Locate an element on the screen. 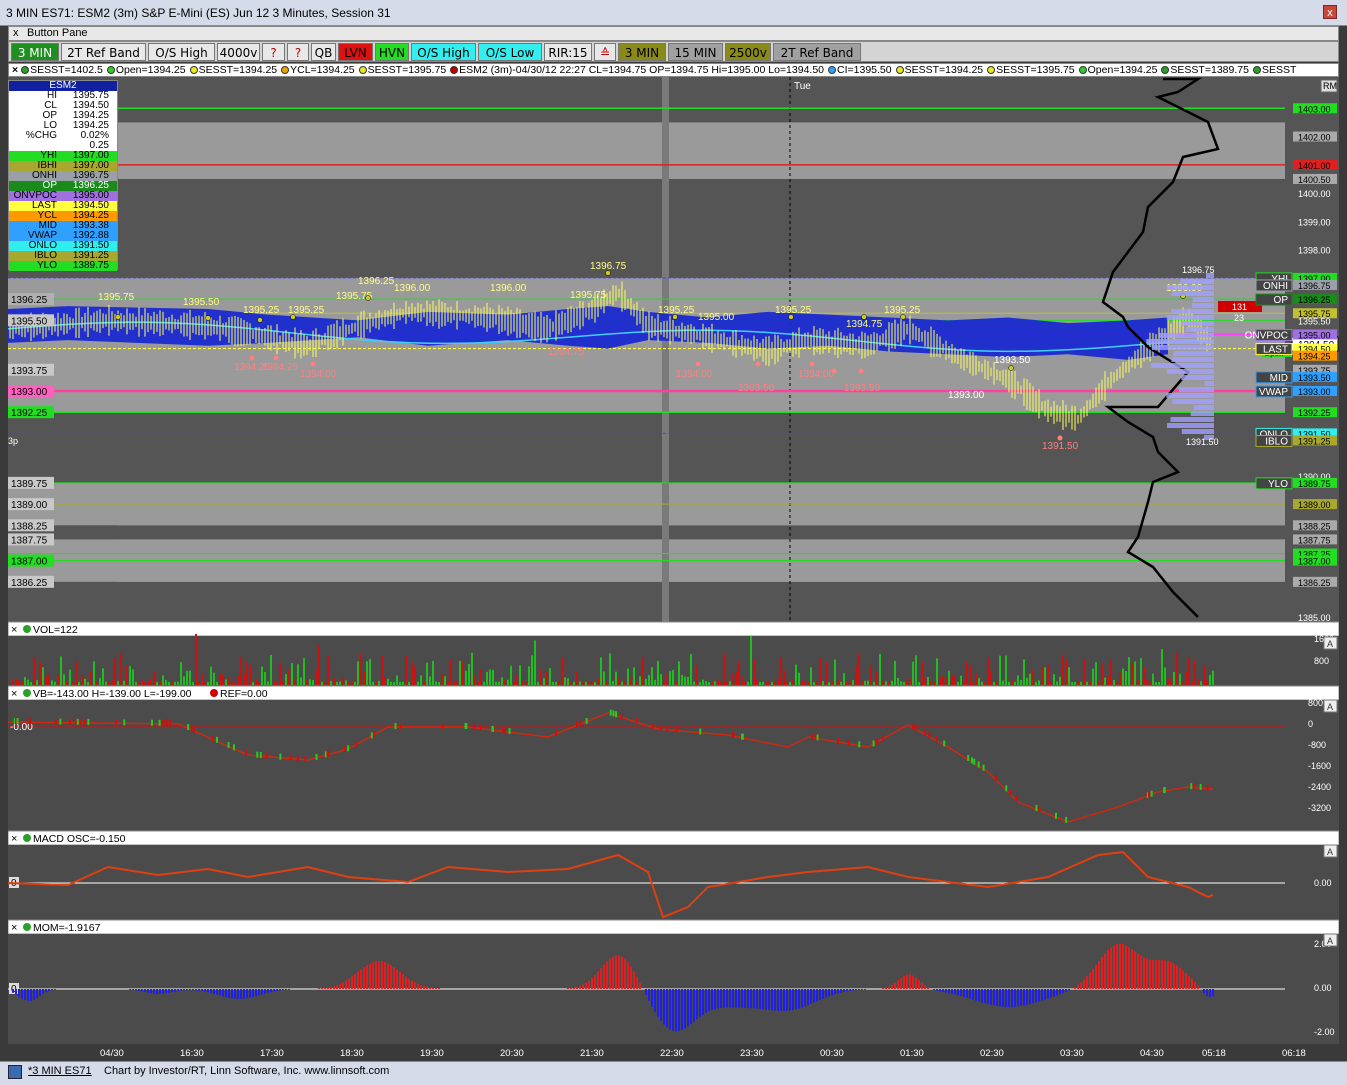  status-item: SESST=1389.75 is located at coordinates (1205, 70).